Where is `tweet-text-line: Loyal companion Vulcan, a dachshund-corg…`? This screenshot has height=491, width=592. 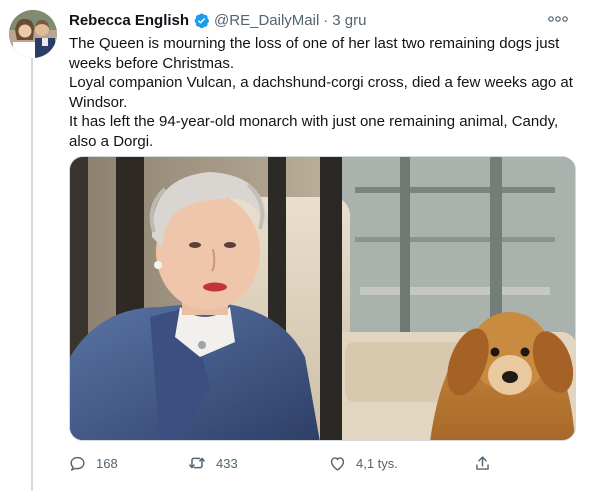 tweet-text-line: Loyal companion Vulcan, a dachshund-corg… is located at coordinates (321, 92).